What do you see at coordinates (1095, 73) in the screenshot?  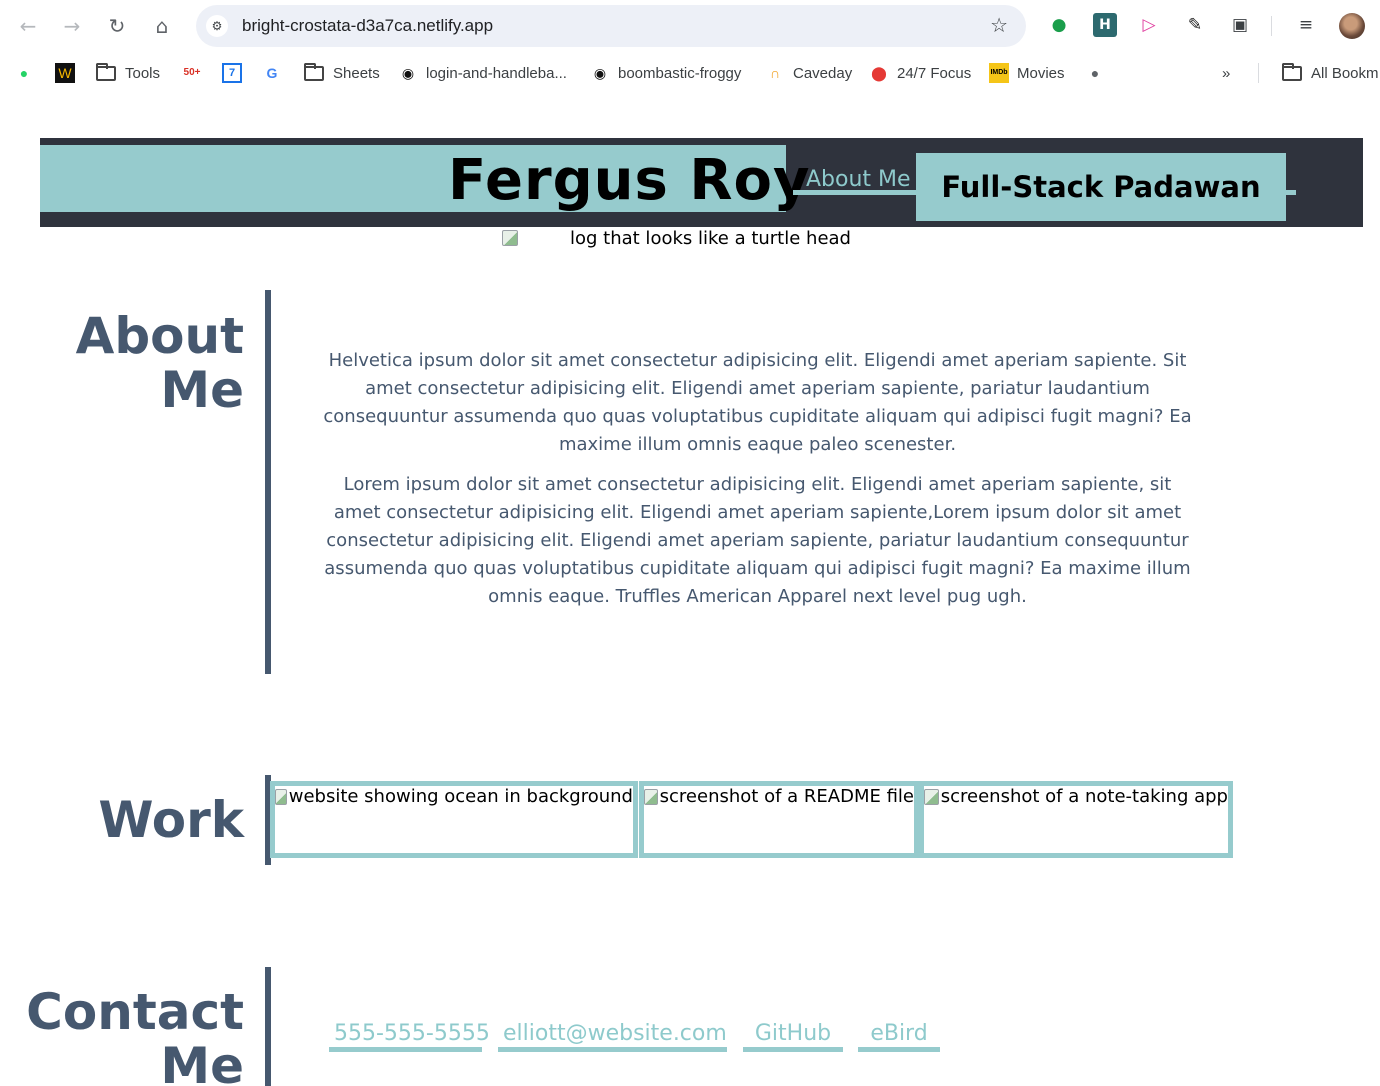 I see `globe-icon: ●` at bounding box center [1095, 73].